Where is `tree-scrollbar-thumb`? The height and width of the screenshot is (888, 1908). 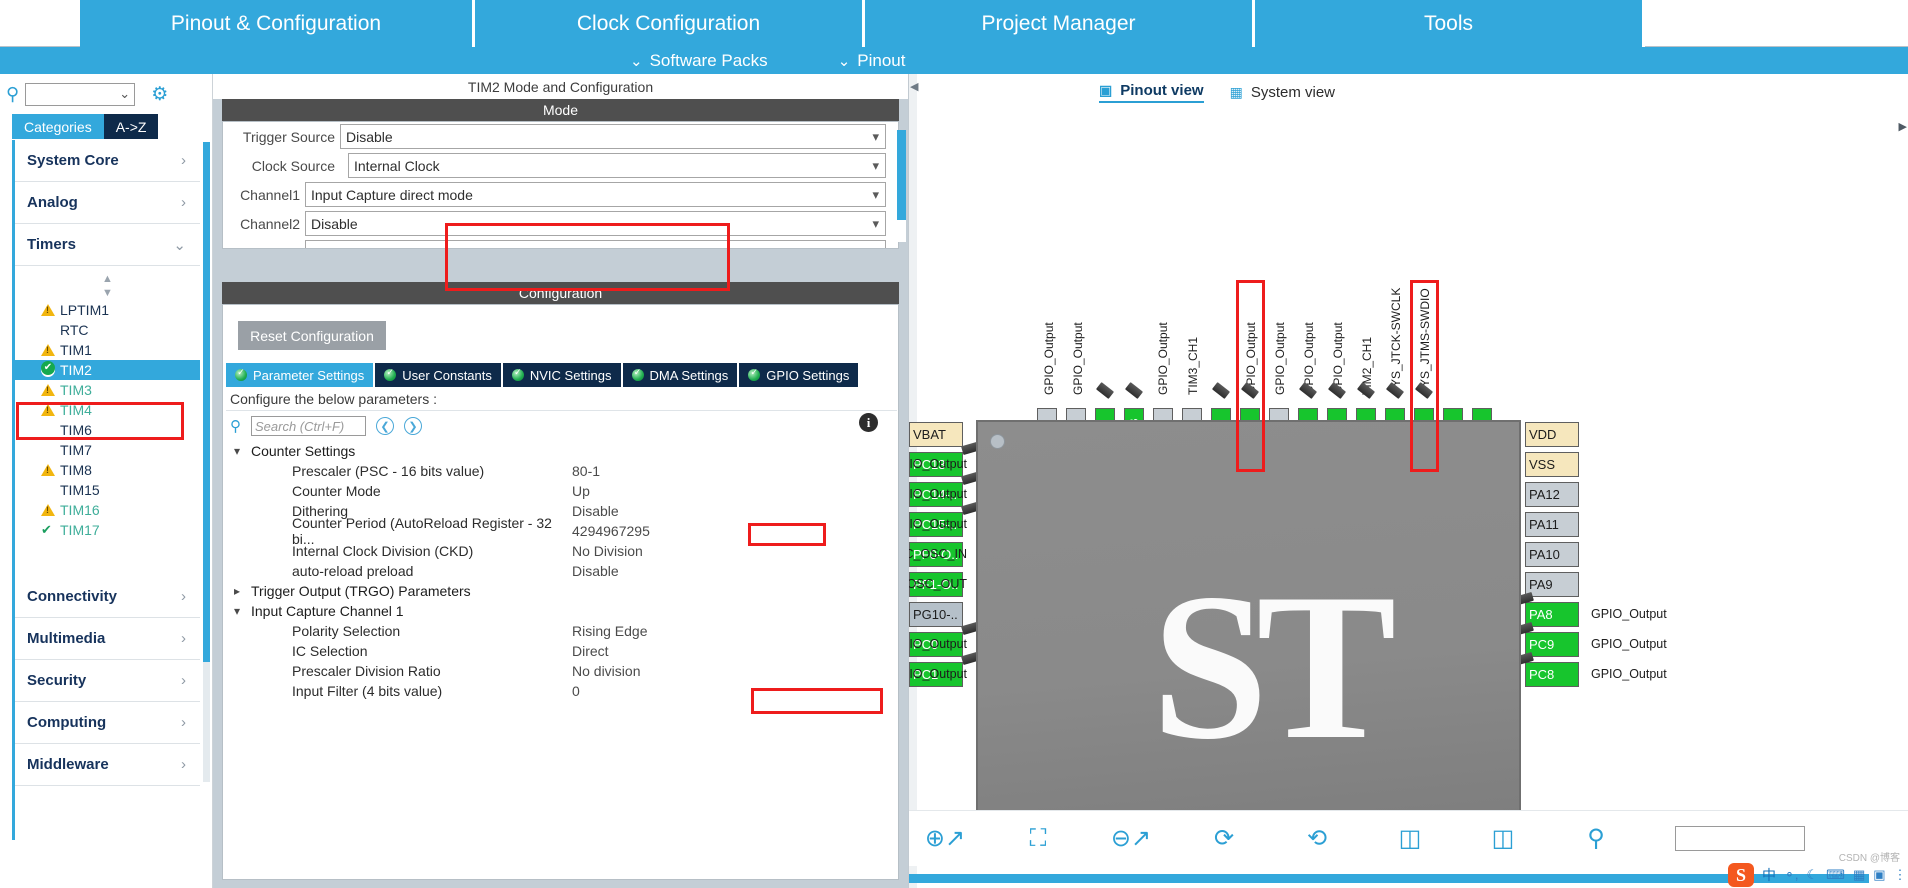 tree-scrollbar-thumb is located at coordinates (206, 402).